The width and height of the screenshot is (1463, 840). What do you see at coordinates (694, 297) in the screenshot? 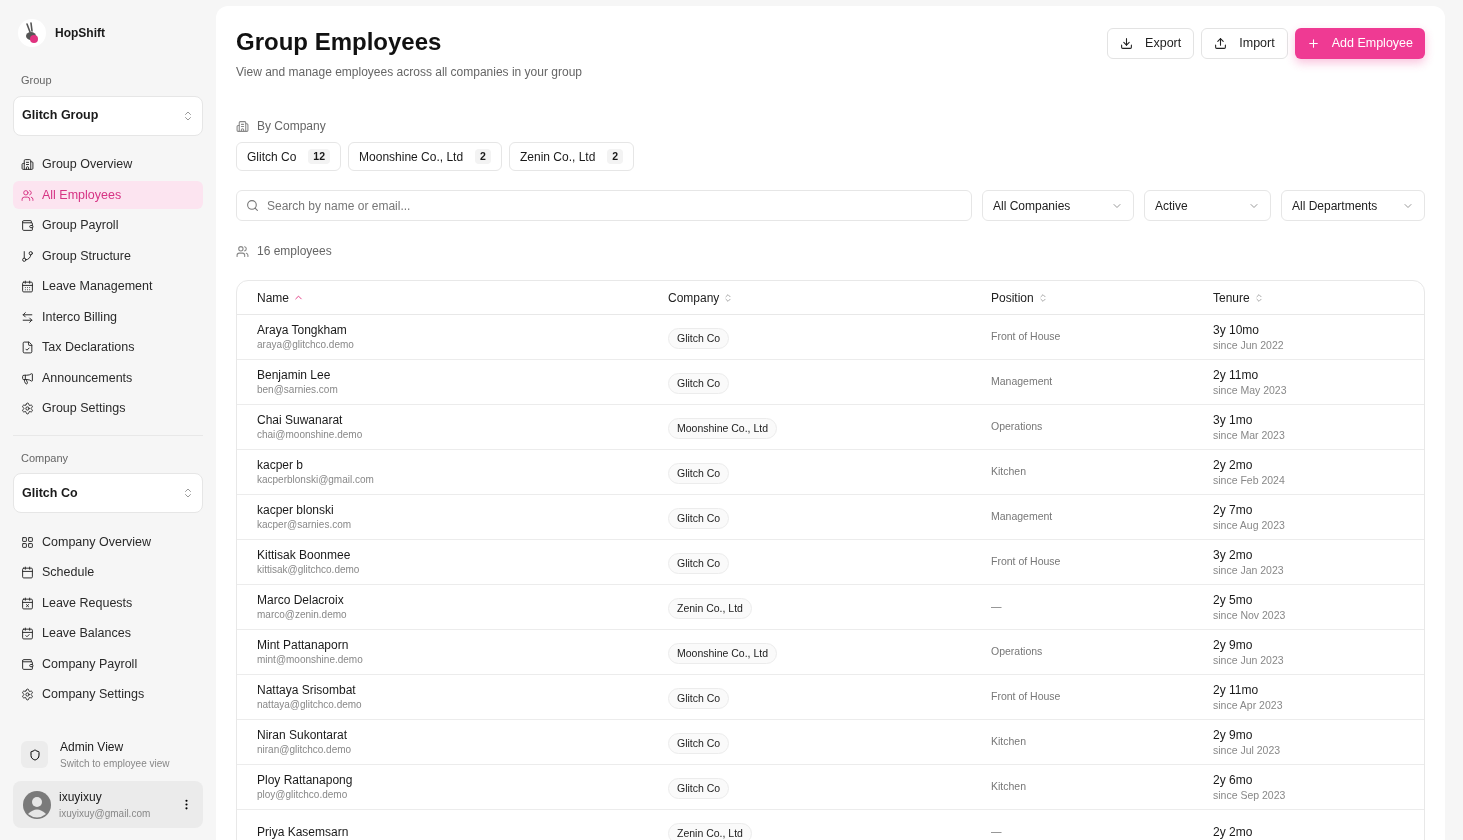
I see `column-header: Company` at bounding box center [694, 297].